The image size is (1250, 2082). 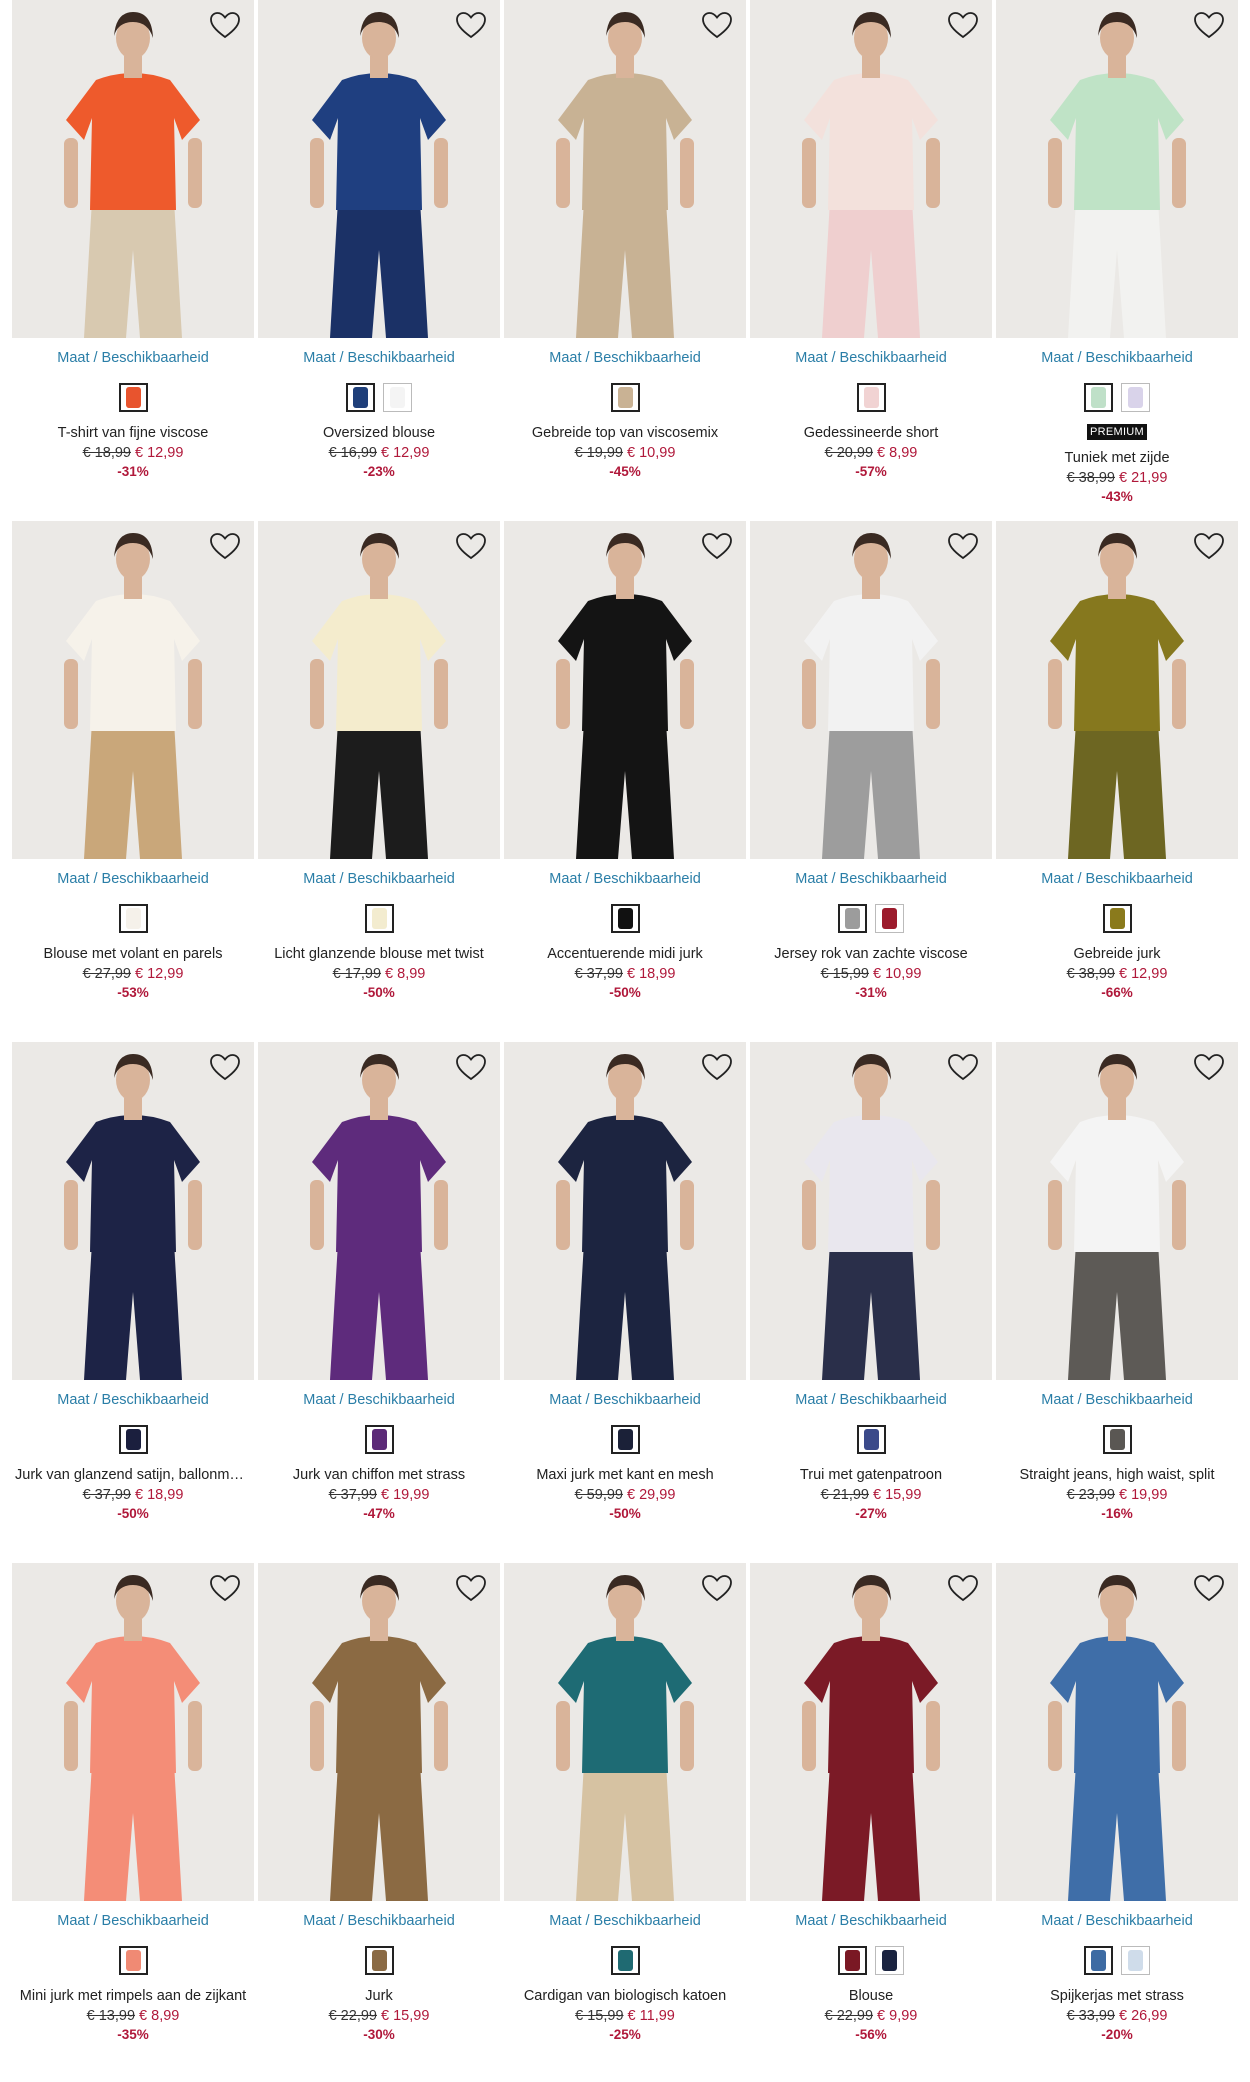 I want to click on product-name: Maxi jurk met kant en mesh, so click(x=625, y=1475).